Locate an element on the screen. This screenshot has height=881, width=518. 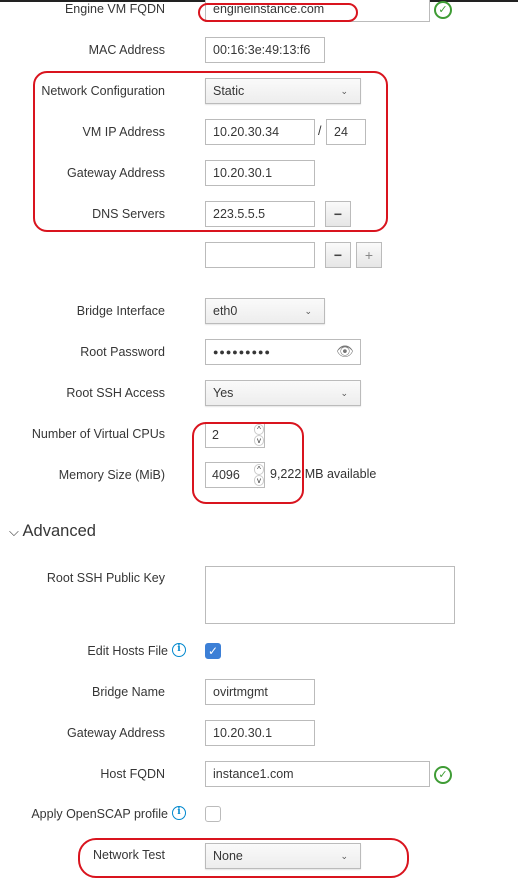
engine-fqdn-label: Engine VM FQDN is located at coordinates (114, 9).